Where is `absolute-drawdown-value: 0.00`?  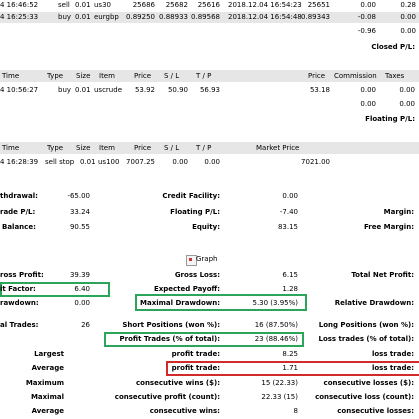
absolute-drawdown-value: 0.00 is located at coordinates (82, 303).